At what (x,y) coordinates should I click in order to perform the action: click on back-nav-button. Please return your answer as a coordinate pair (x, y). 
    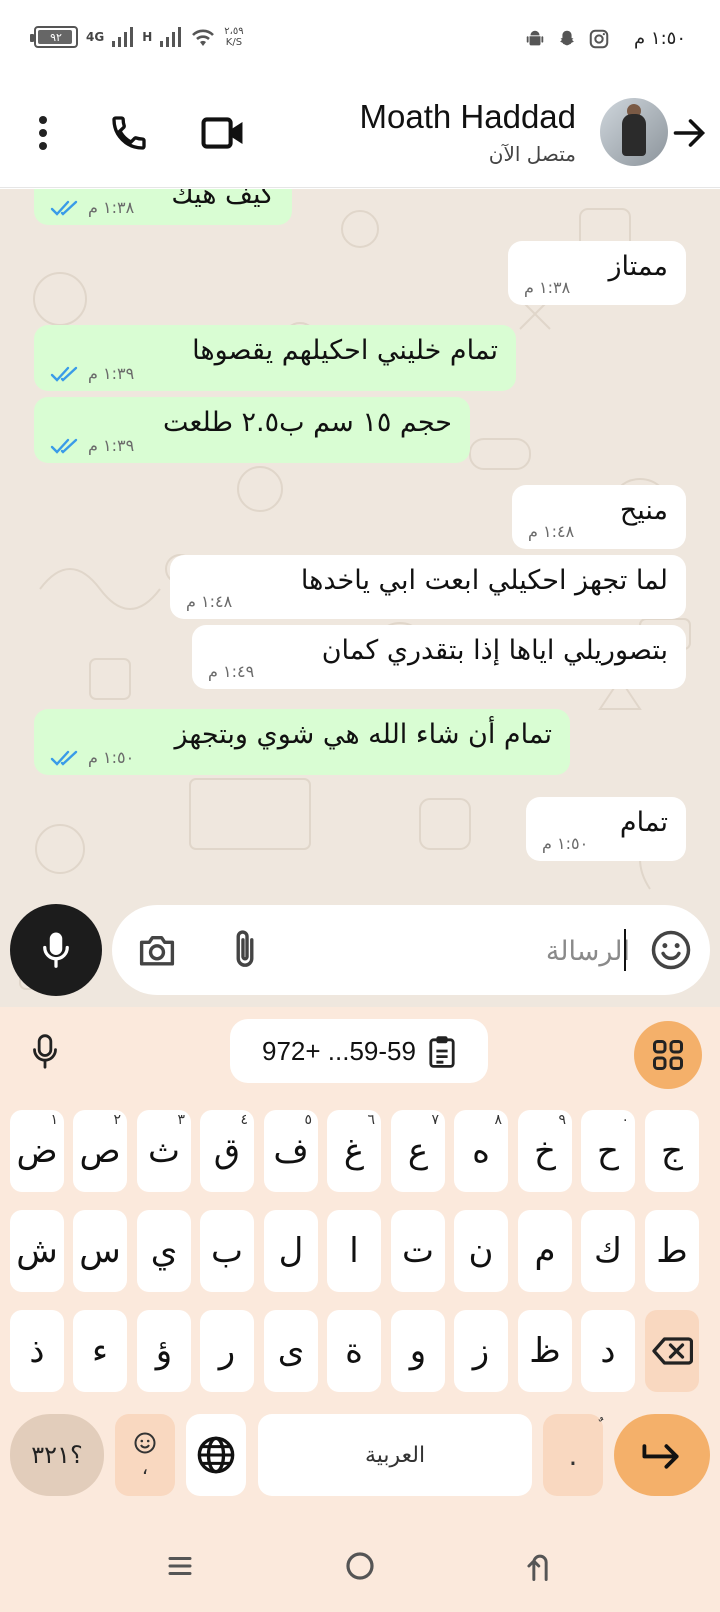
    Looking at the image, I should click on (540, 1566).